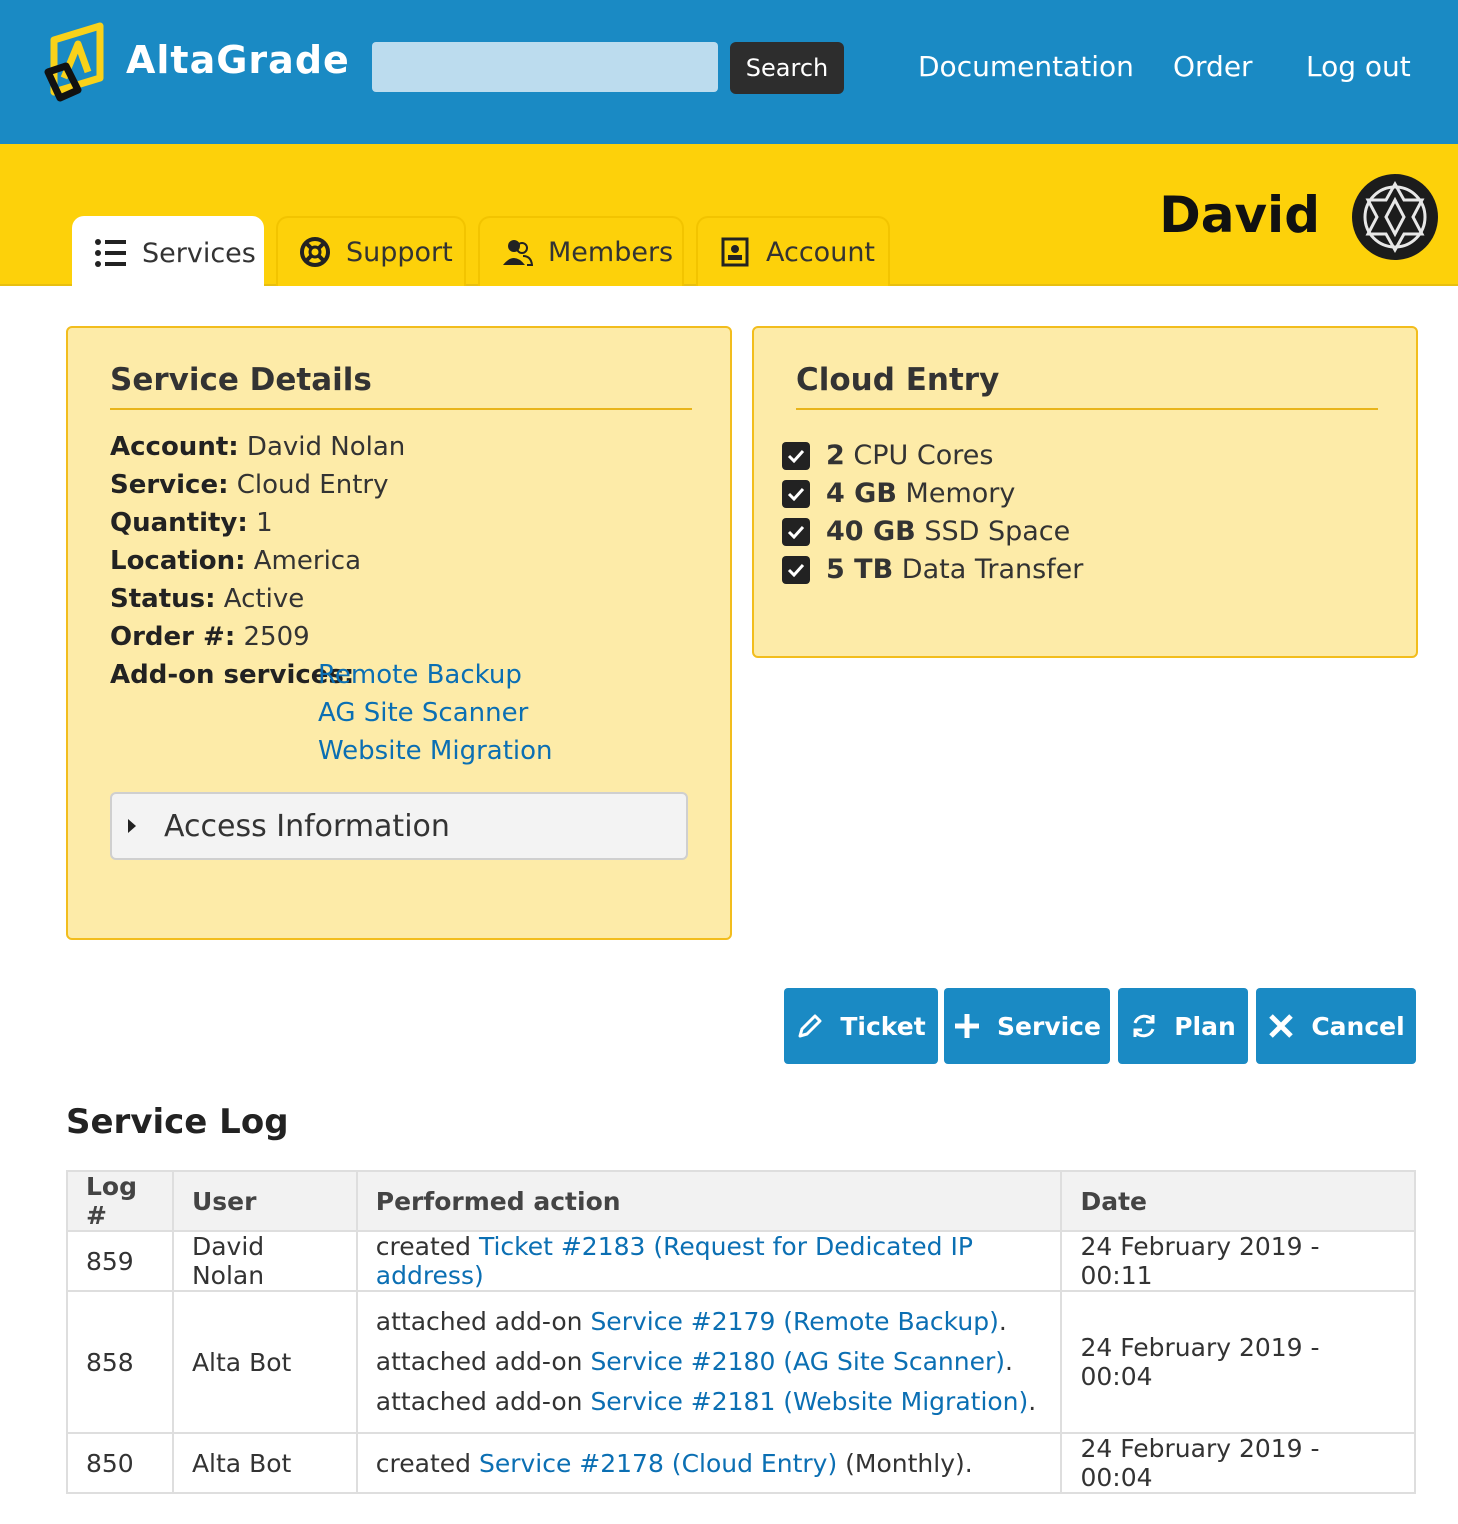 This screenshot has height=1524, width=1458. I want to click on list-icon, so click(111, 253).